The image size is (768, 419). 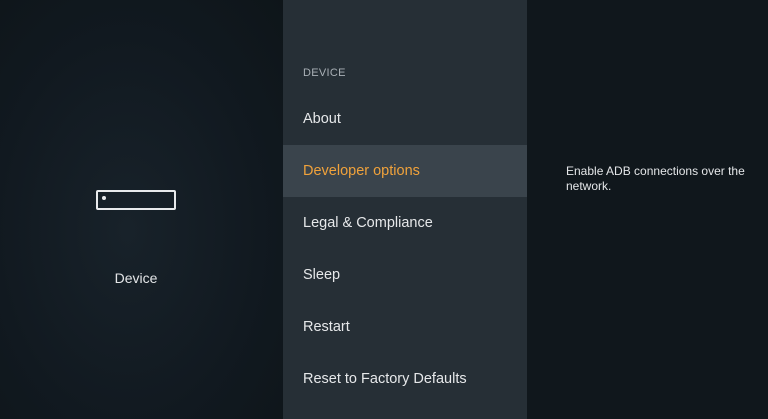 I want to click on fire-tv-device-icon, so click(x=136, y=200).